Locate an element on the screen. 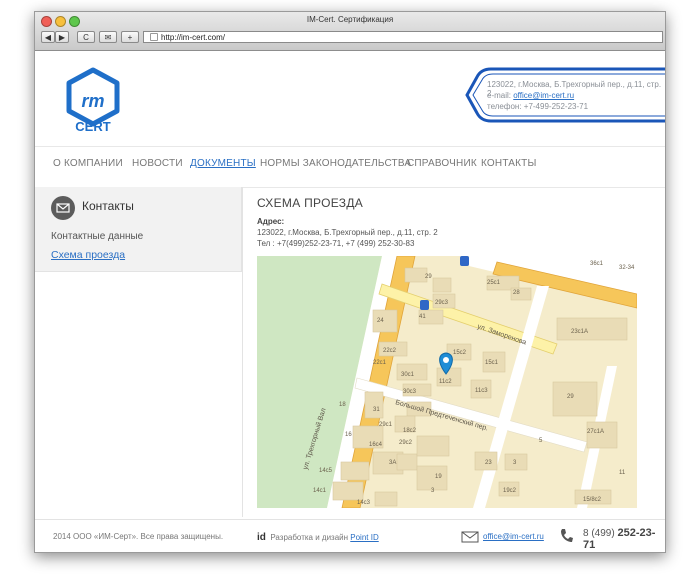 This screenshot has height=586, width=700. map-label: 11с2 is located at coordinates (445, 382).